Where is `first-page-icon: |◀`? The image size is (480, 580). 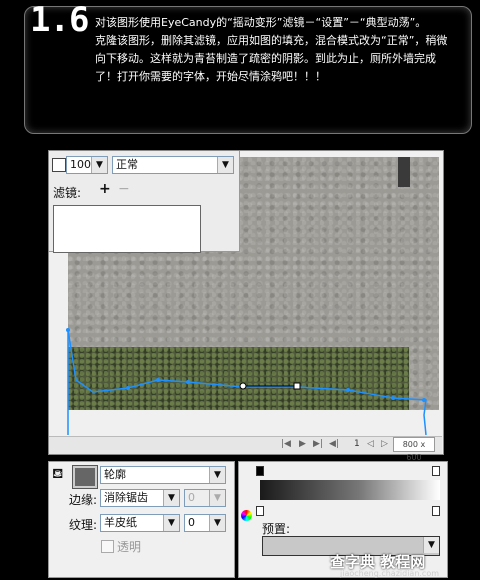 first-page-icon: |◀ is located at coordinates (286, 444).